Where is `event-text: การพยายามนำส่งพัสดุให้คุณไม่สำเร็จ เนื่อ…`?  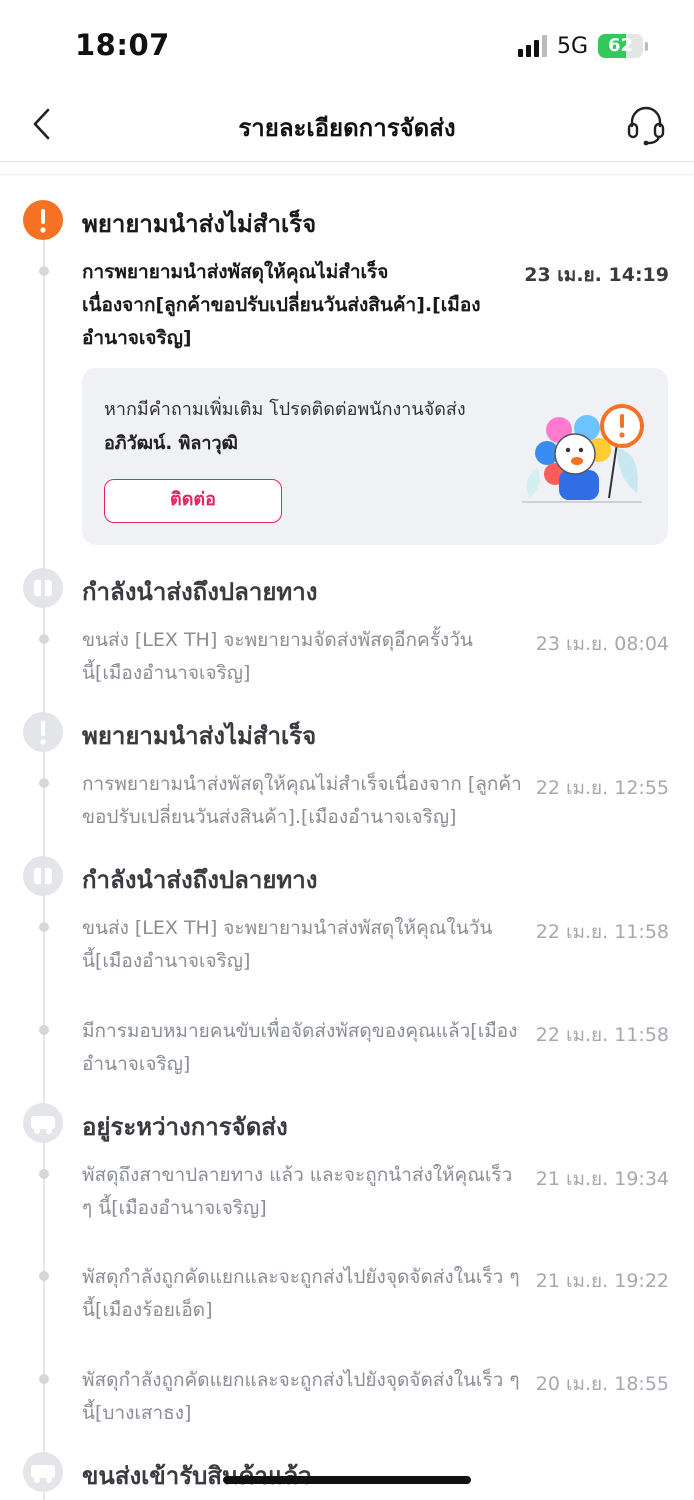
event-text: การพยายามนำส่งพัสดุให้คุณไม่สำเร็จ เนื่อ… is located at coordinates (281, 305).